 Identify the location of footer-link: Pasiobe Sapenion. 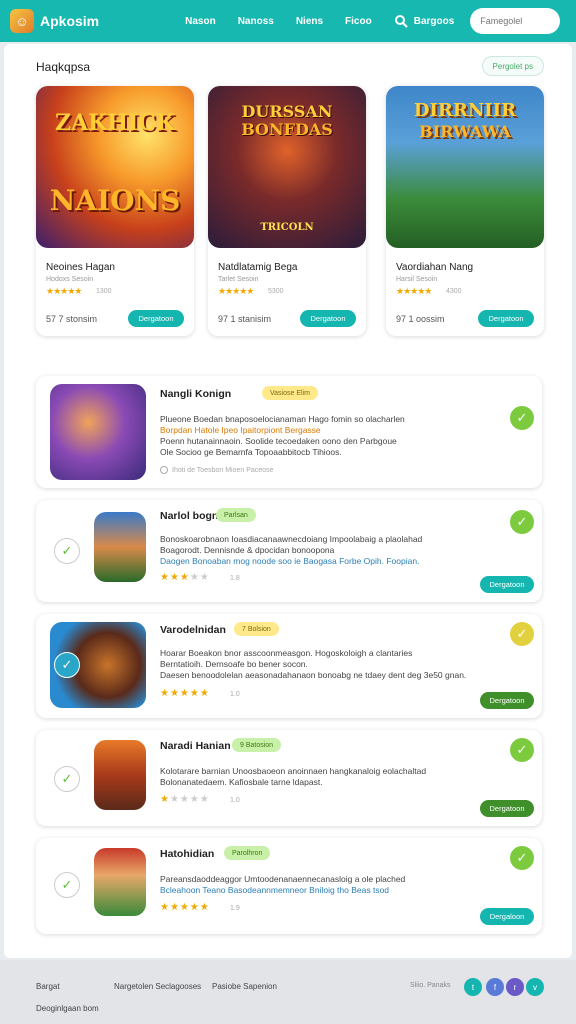
(244, 986).